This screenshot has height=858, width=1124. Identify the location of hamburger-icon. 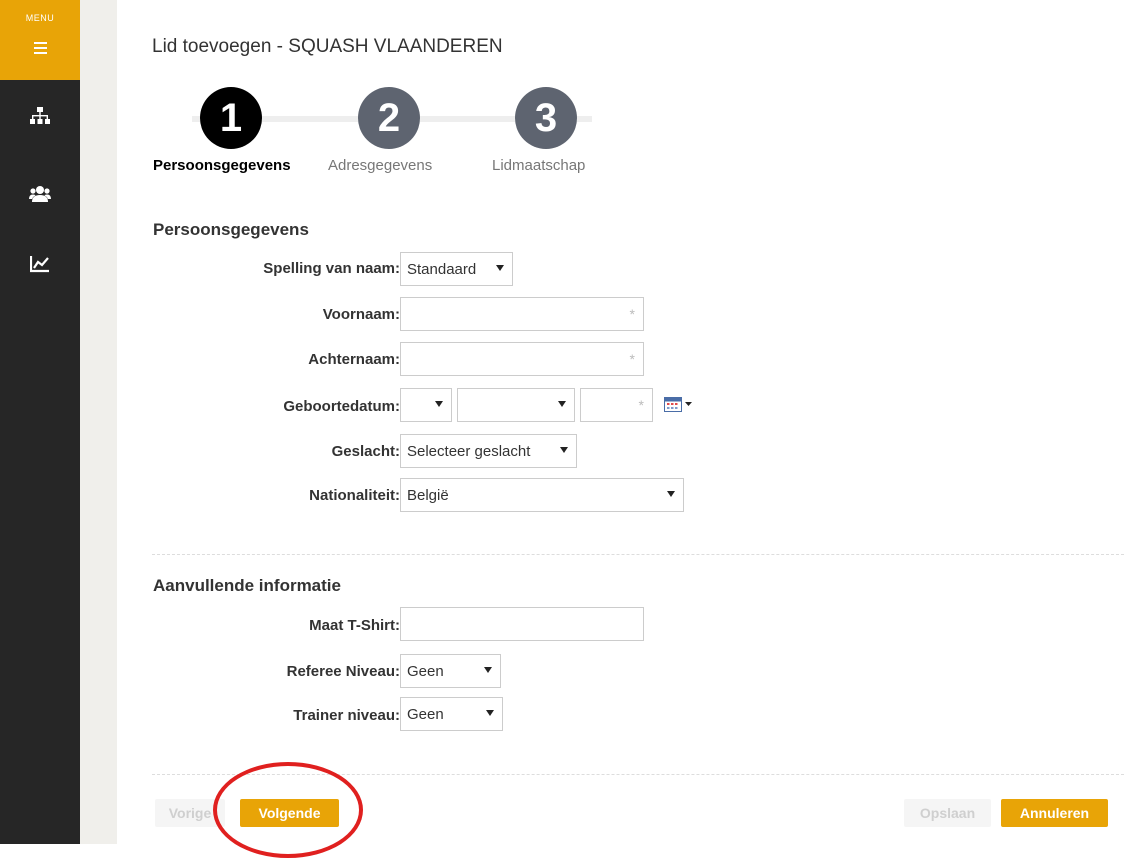
(40, 48).